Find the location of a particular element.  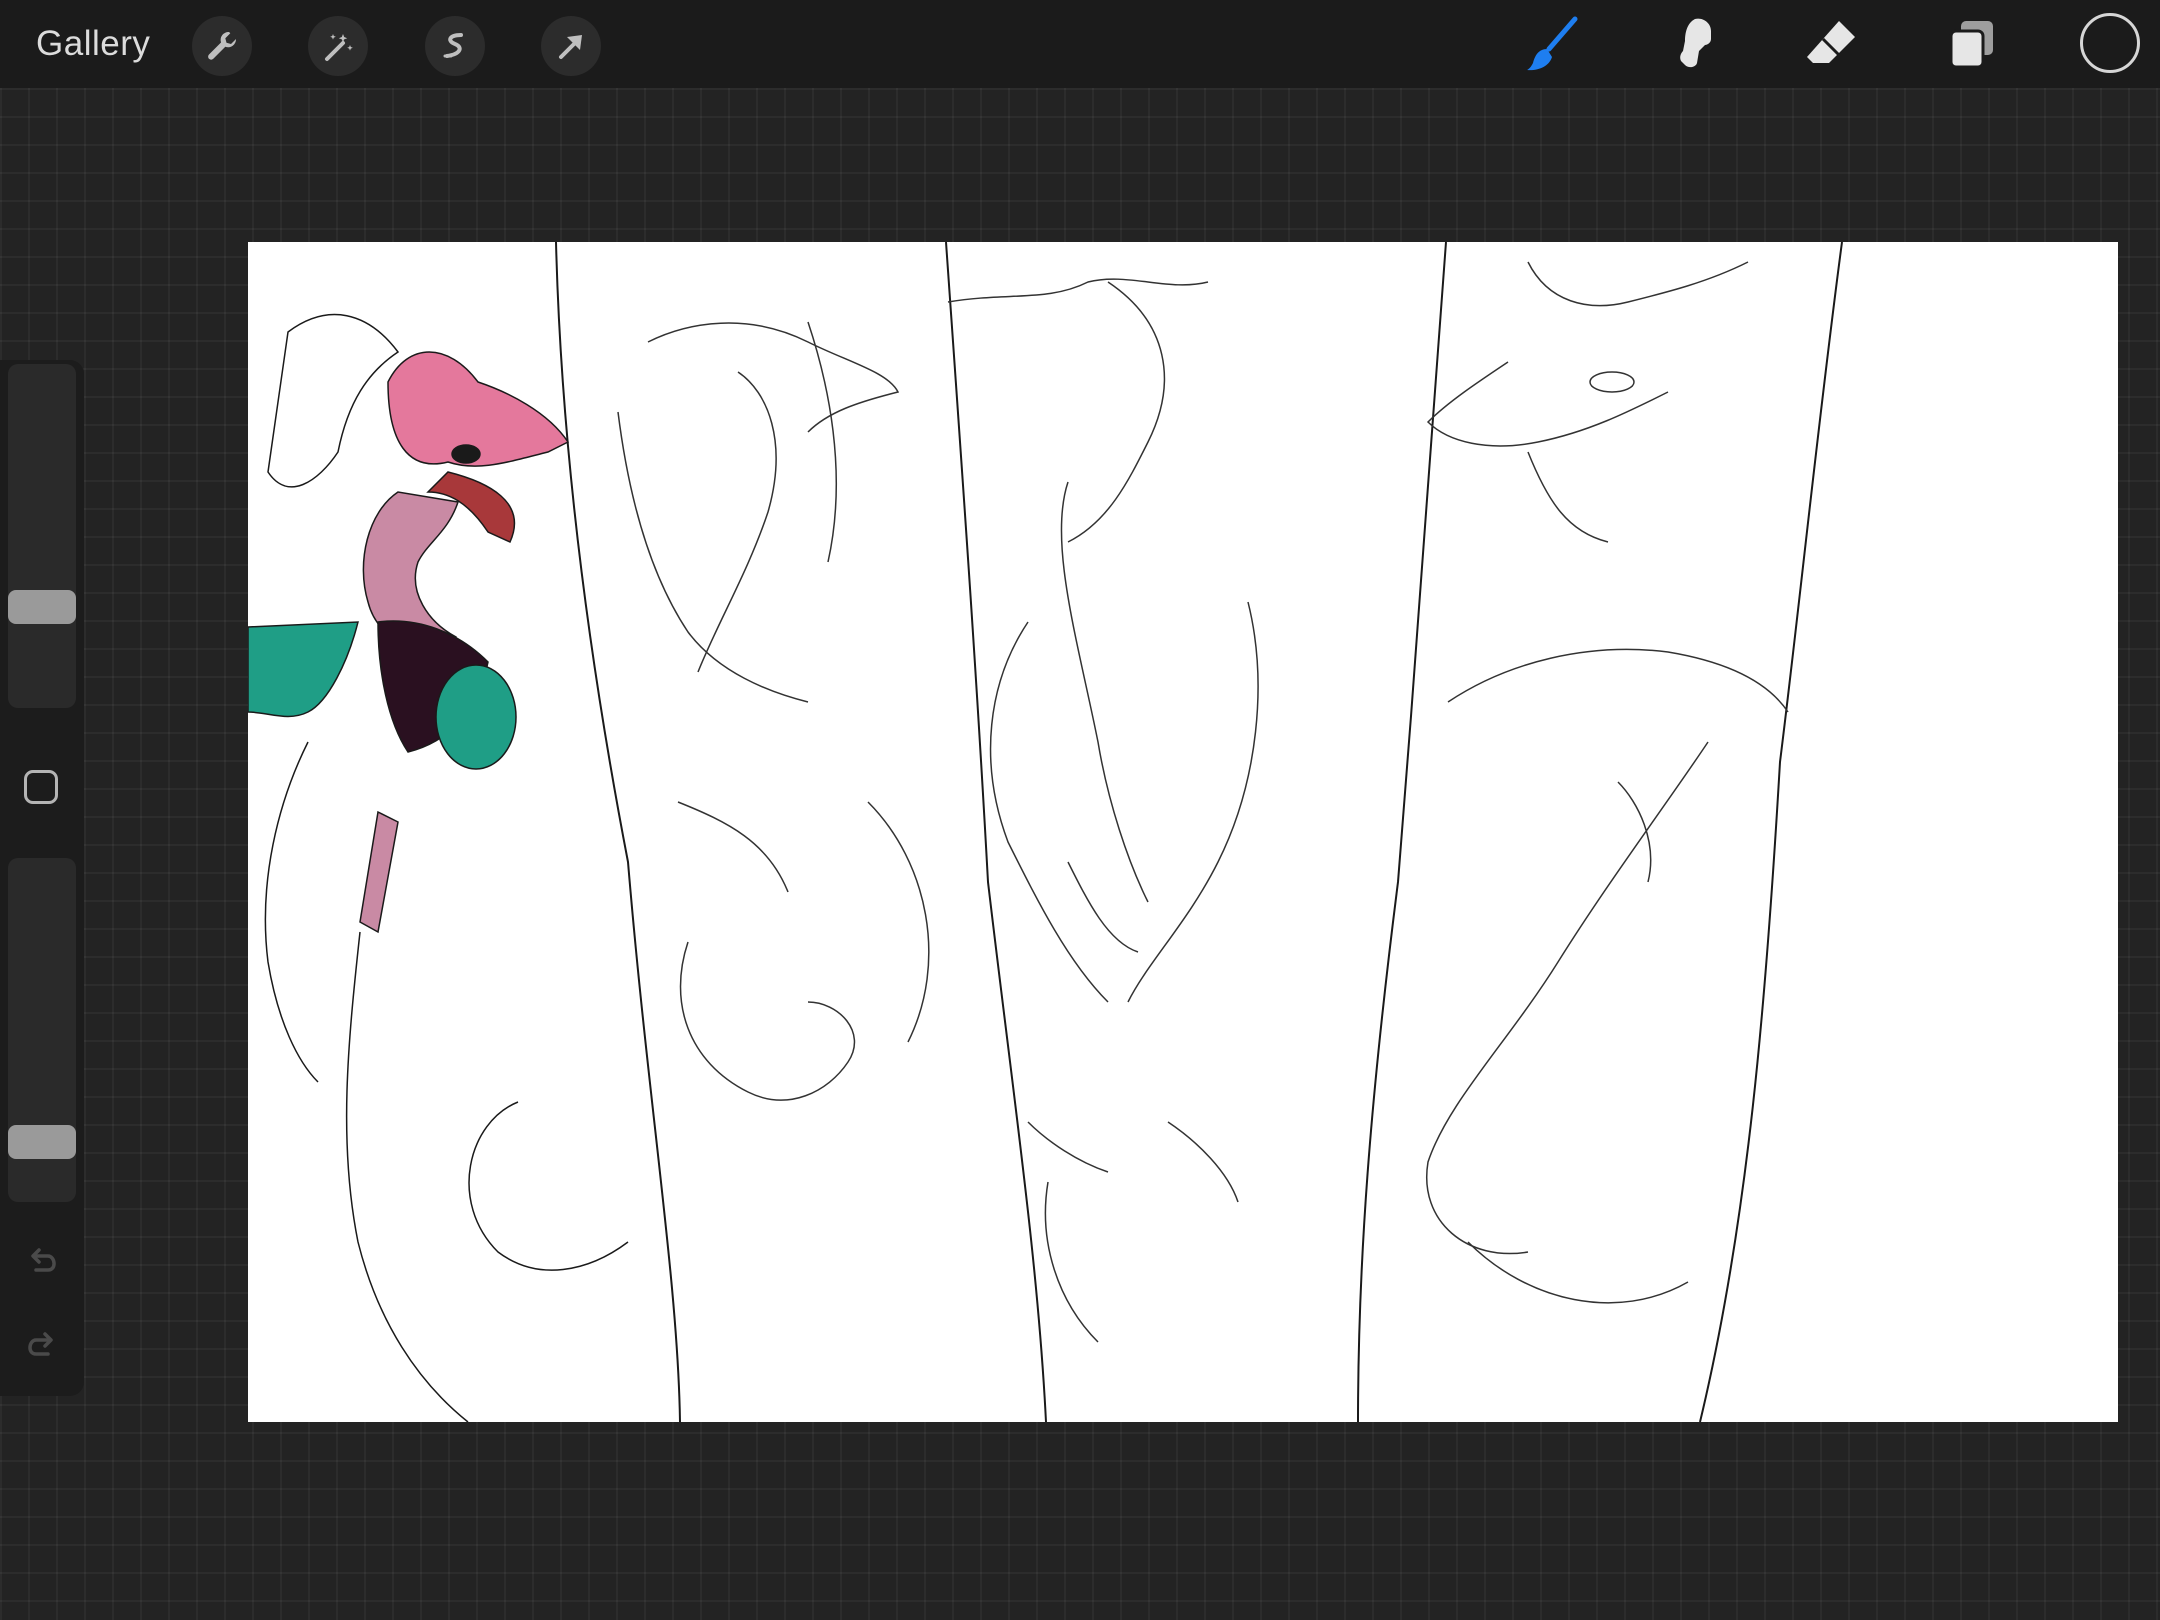

smudge-tool-button is located at coordinates (1692, 44).